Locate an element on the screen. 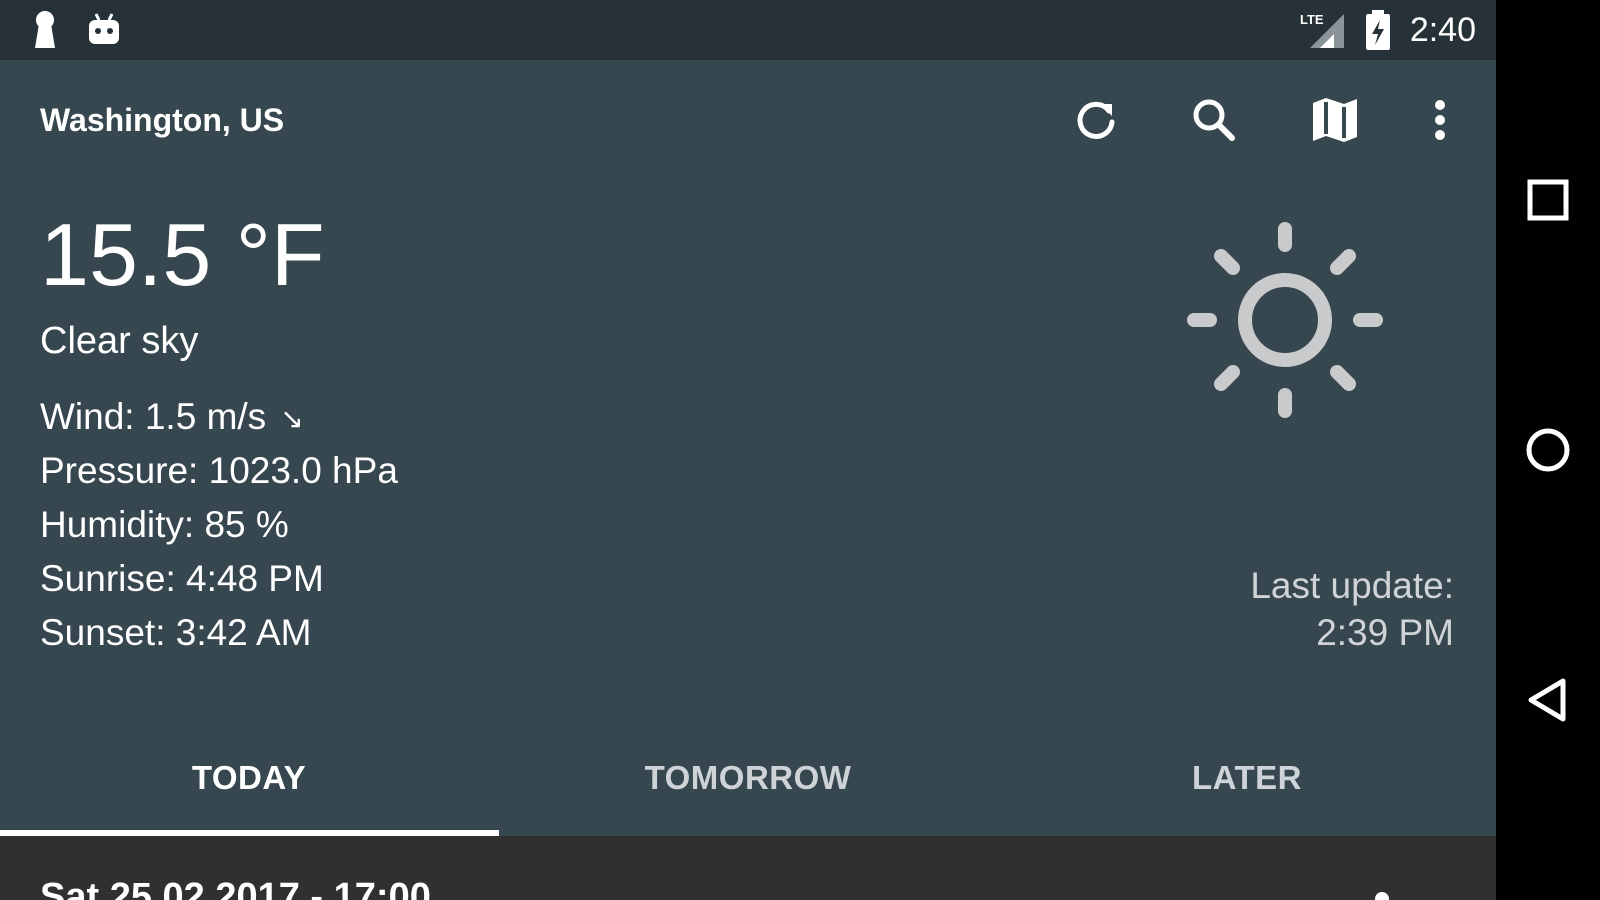 Image resolution: width=1600 pixels, height=900 pixels. home-circle-icon is located at coordinates (1548, 450).